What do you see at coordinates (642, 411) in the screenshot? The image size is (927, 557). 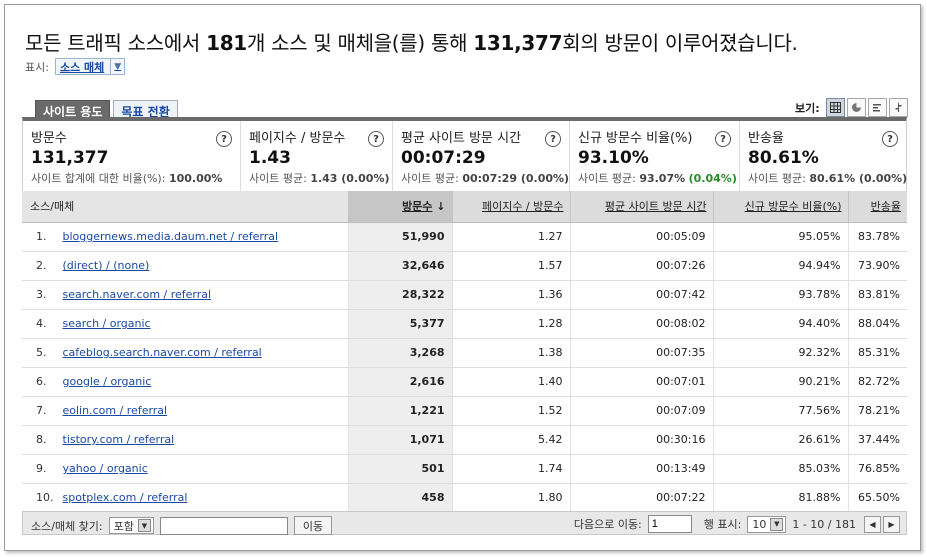 I see `avg-time-cell: 00:07:09` at bounding box center [642, 411].